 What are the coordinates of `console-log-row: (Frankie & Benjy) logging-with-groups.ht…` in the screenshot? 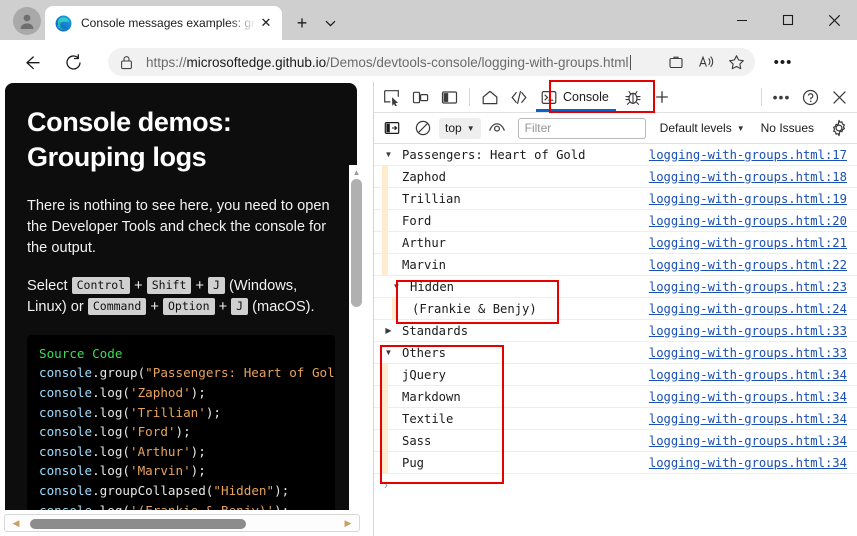 It's located at (615, 308).